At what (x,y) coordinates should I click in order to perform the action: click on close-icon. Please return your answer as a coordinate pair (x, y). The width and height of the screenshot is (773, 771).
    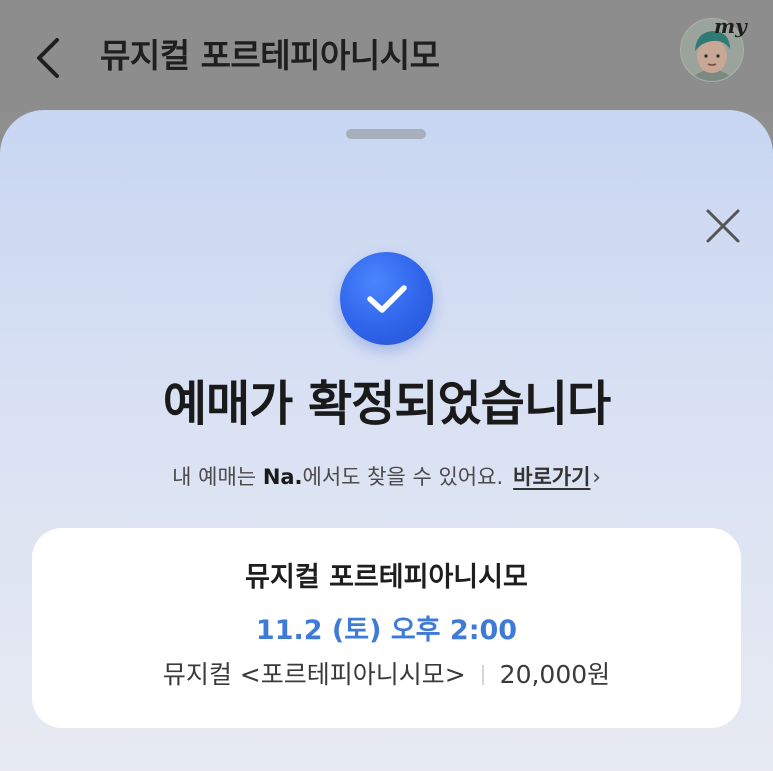
    Looking at the image, I should click on (723, 226).